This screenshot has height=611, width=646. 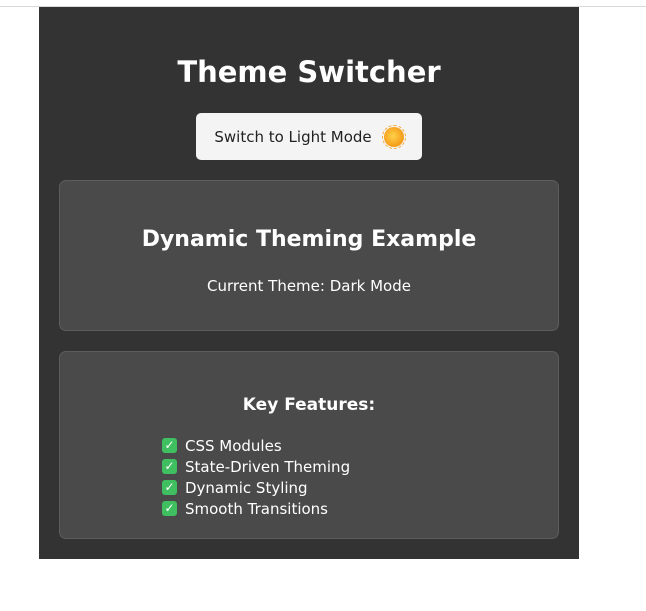 I want to click on switch-theme-button: Switch to Light Mode, so click(x=309, y=136).